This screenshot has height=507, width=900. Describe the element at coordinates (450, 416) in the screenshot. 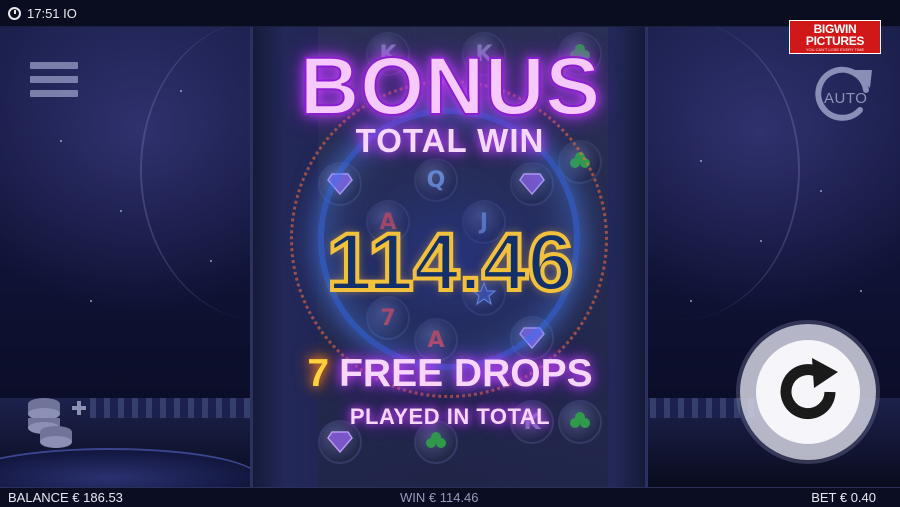

I see `played-in-total-label: PLAYED IN TOTAL` at that location.